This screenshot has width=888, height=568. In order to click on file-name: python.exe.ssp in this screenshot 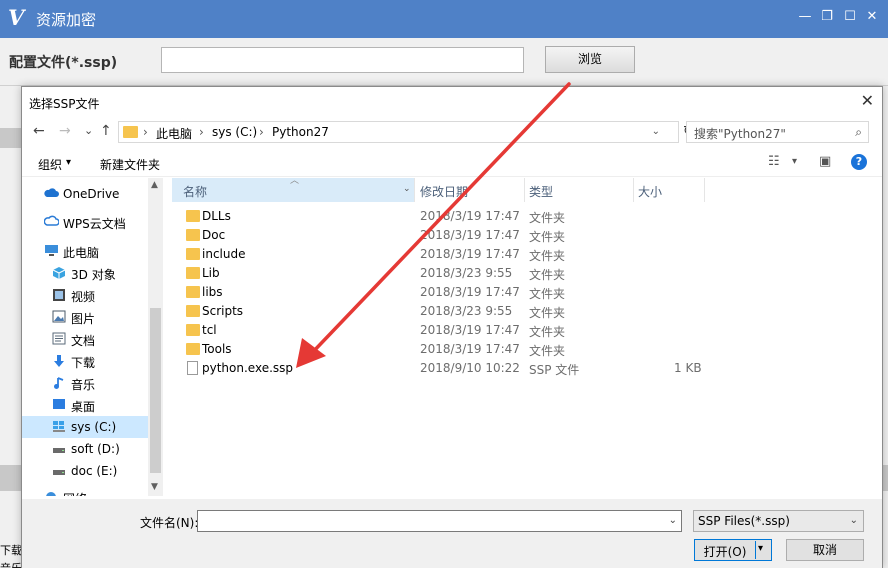, I will do `click(248, 368)`.